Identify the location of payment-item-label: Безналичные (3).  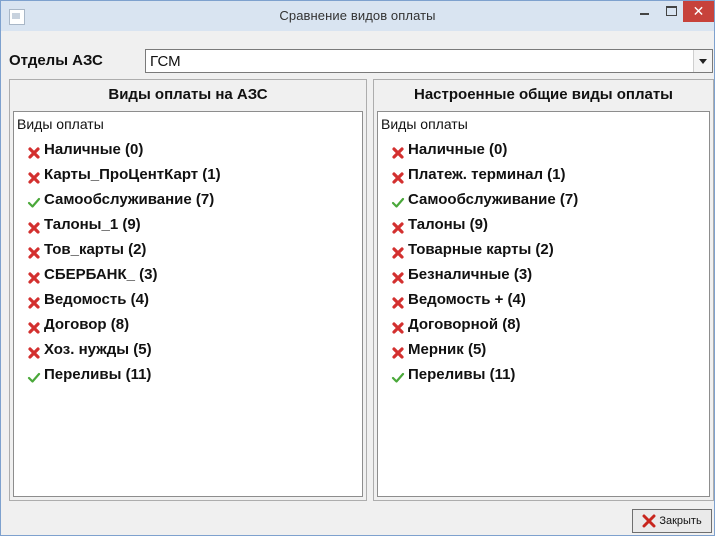
(470, 274).